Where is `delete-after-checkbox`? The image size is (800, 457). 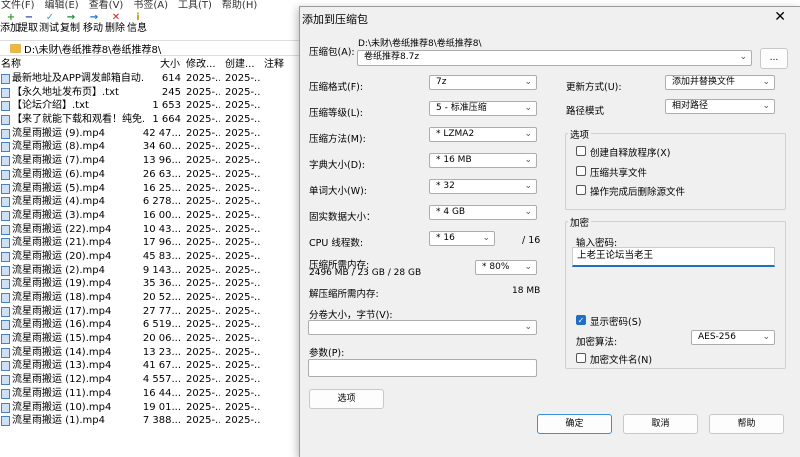
delete-after-checkbox is located at coordinates (581, 190).